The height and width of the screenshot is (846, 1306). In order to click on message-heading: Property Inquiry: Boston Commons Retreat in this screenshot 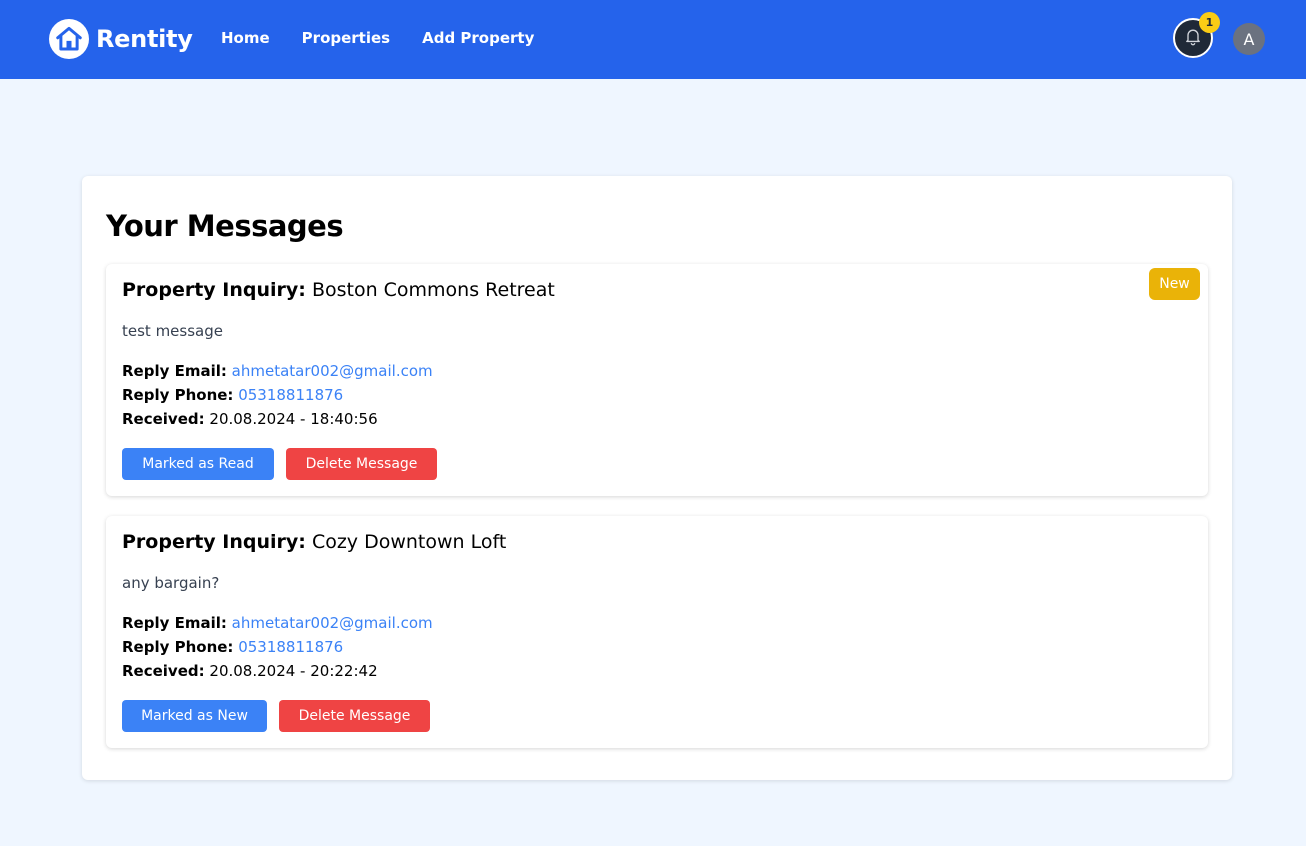, I will do `click(338, 290)`.